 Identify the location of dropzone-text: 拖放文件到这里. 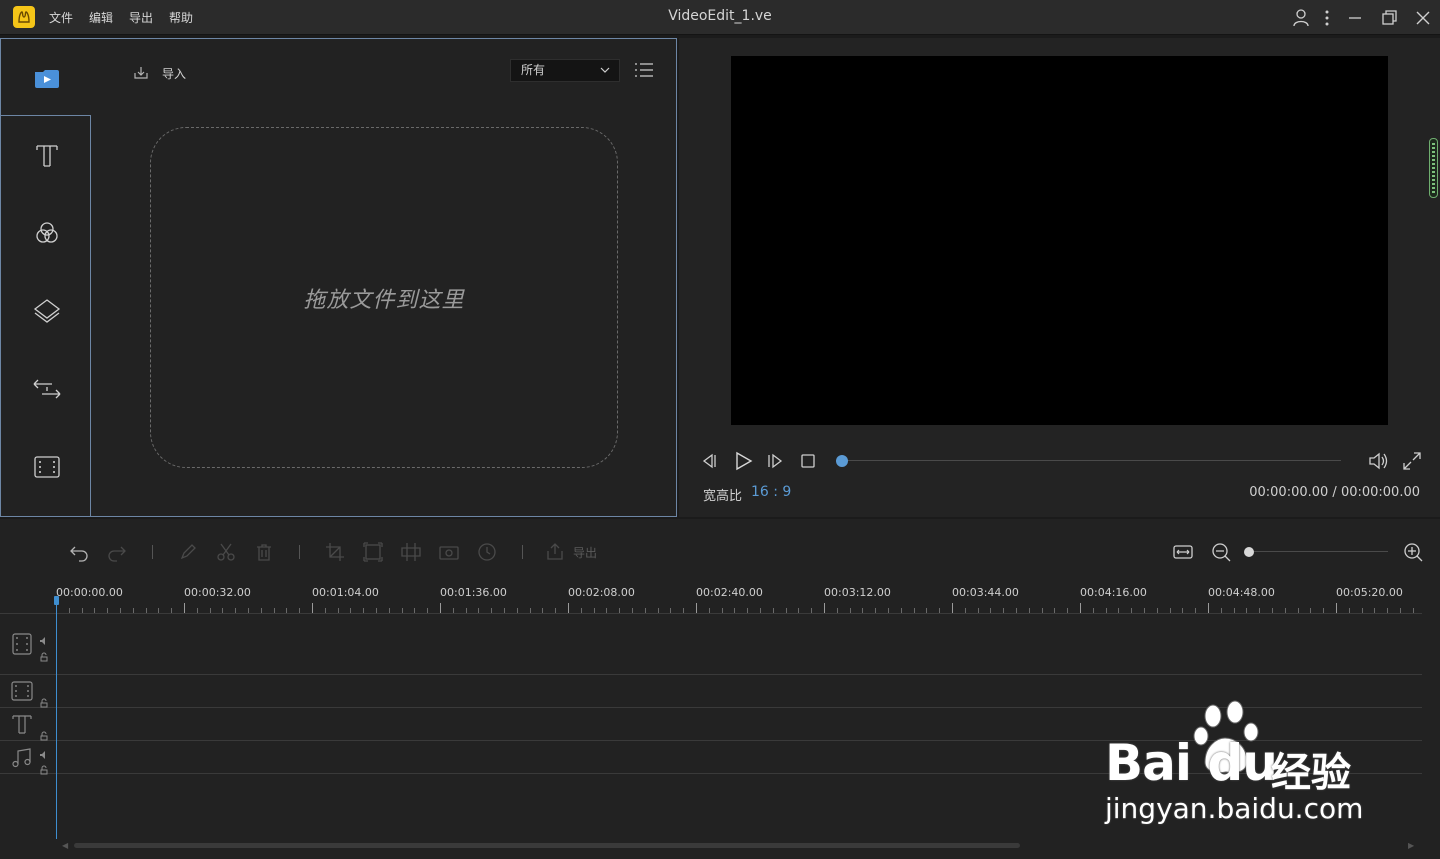
(384, 300).